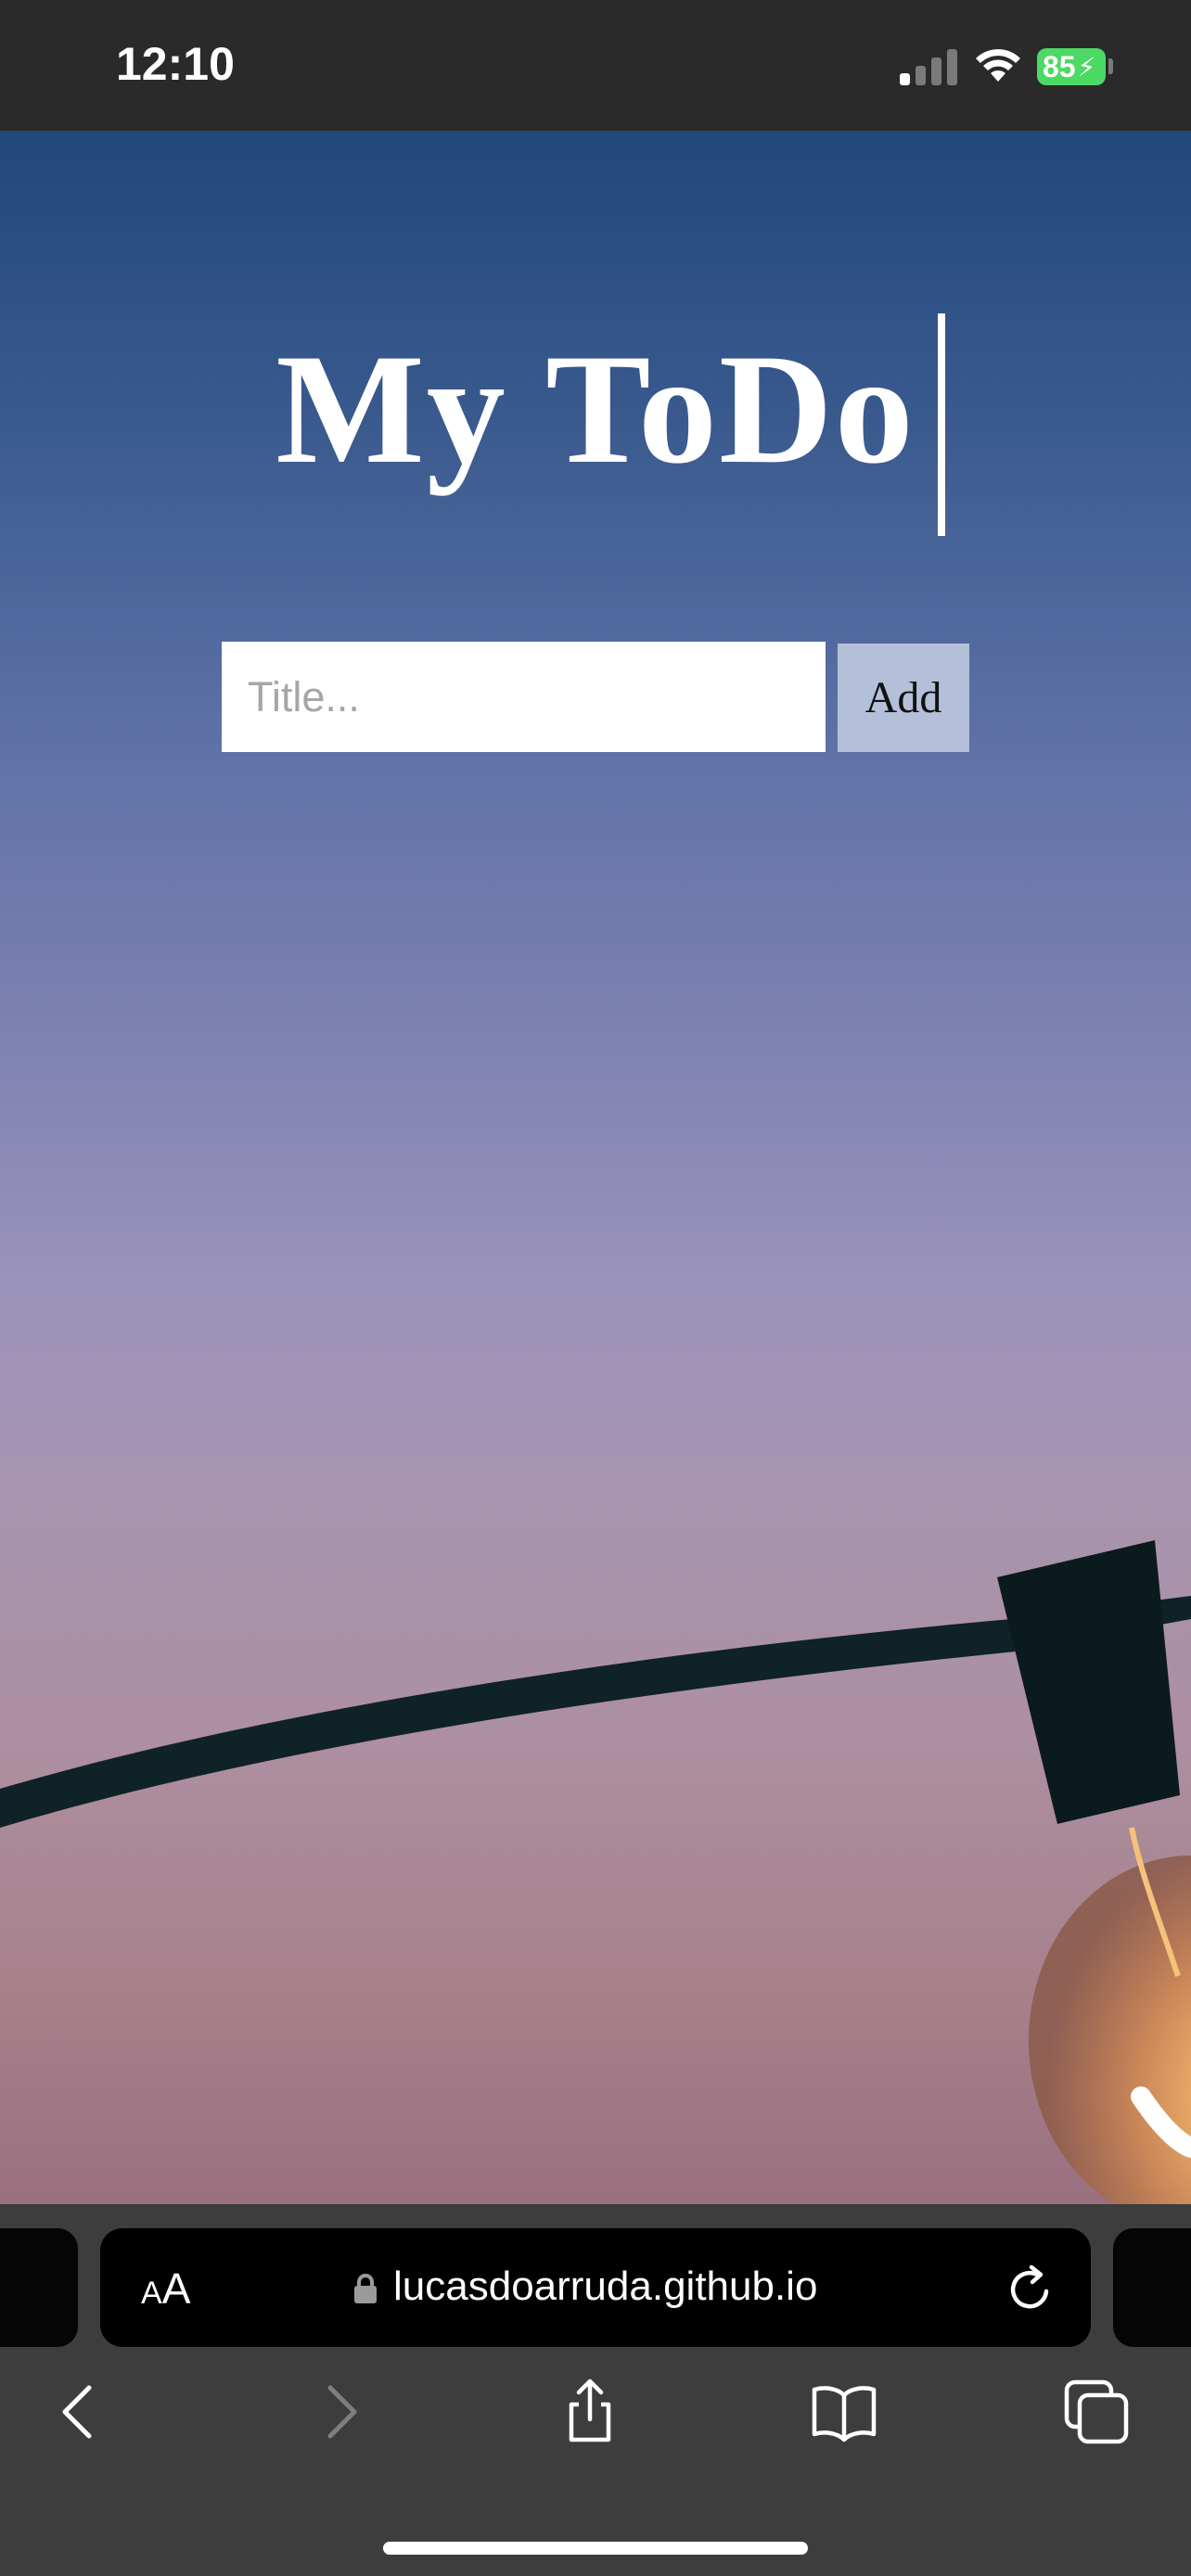 Image resolution: width=1191 pixels, height=2576 pixels. I want to click on wifi-icon, so click(998, 66).